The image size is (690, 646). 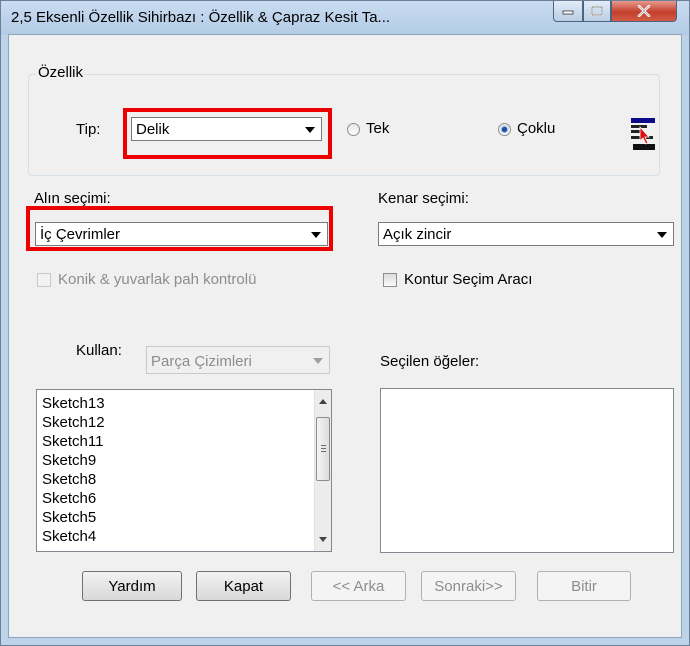 I want to click on list-item: Sketch6, so click(x=69, y=498).